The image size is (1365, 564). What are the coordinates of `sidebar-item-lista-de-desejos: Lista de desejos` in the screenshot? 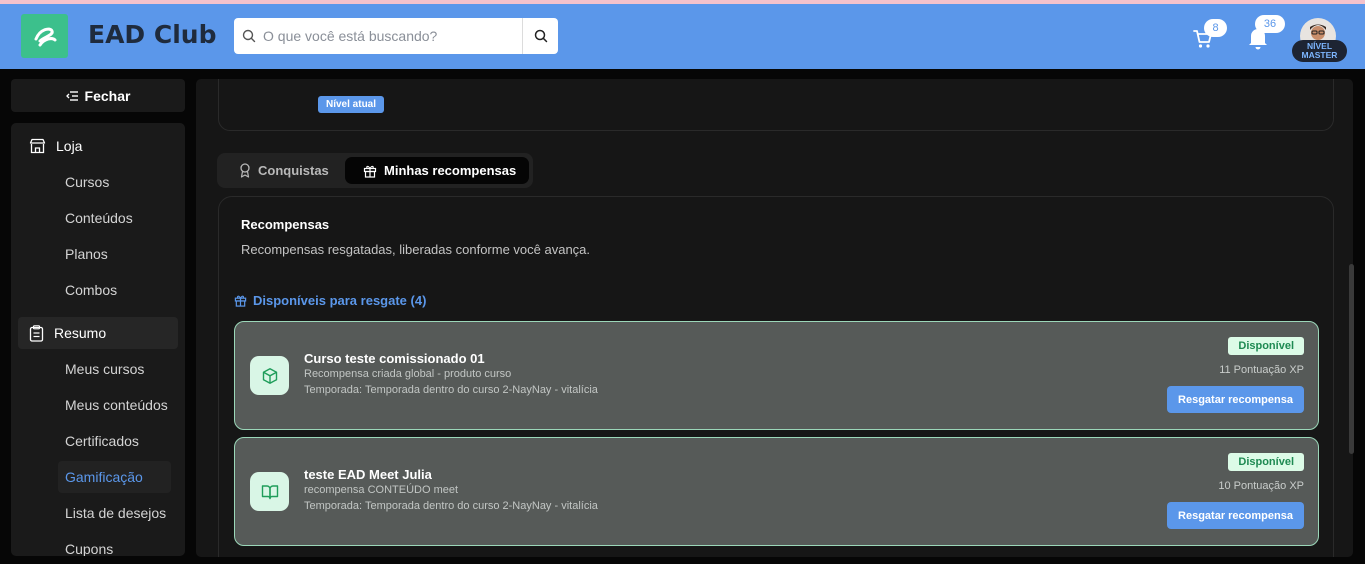 It's located at (115, 513).